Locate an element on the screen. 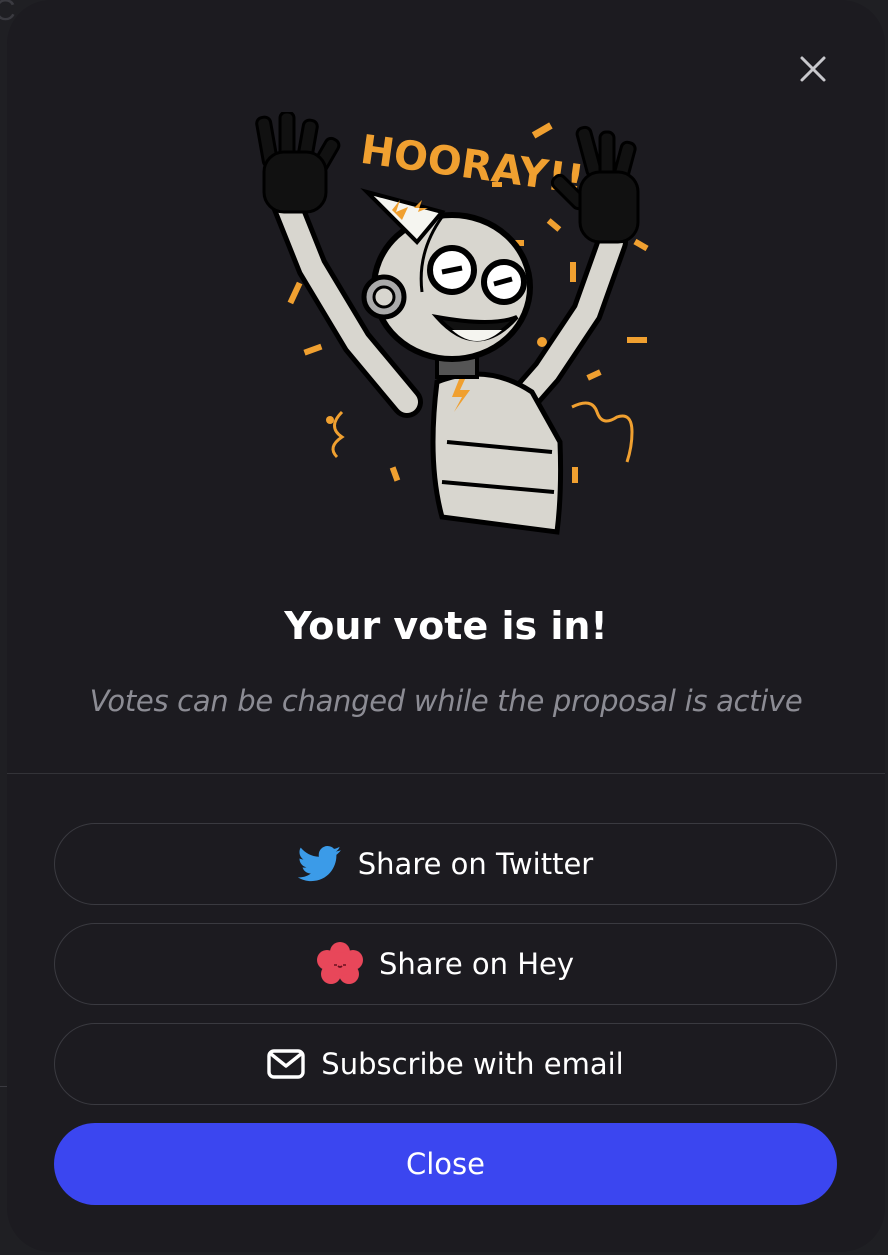 The image size is (888, 1255). share-twitter-label: Share on Twitter is located at coordinates (475, 864).